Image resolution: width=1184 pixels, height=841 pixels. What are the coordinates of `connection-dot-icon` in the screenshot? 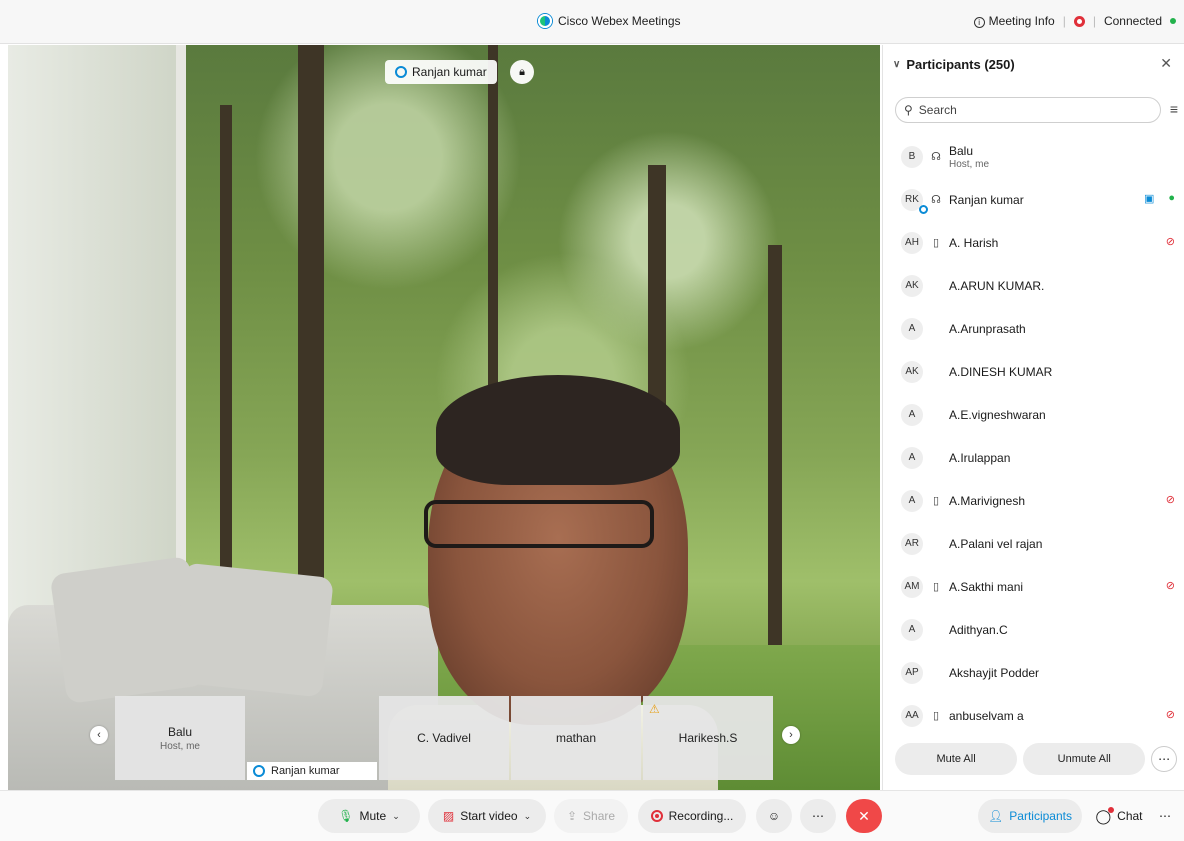 It's located at (1173, 21).